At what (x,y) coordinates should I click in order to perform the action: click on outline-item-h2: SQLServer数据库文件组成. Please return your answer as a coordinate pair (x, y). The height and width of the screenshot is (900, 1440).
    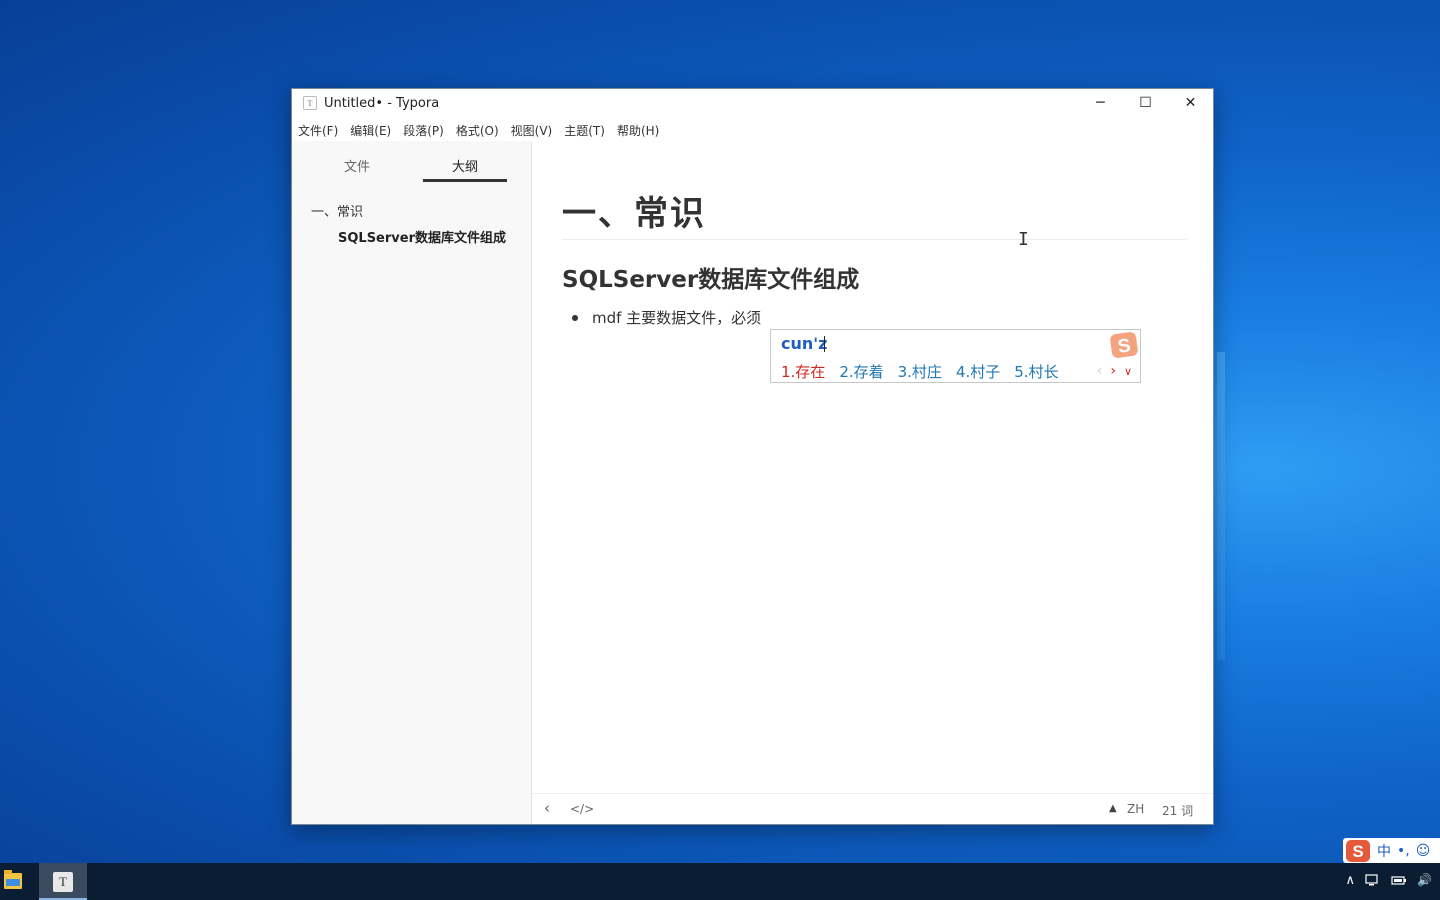
    Looking at the image, I should click on (422, 236).